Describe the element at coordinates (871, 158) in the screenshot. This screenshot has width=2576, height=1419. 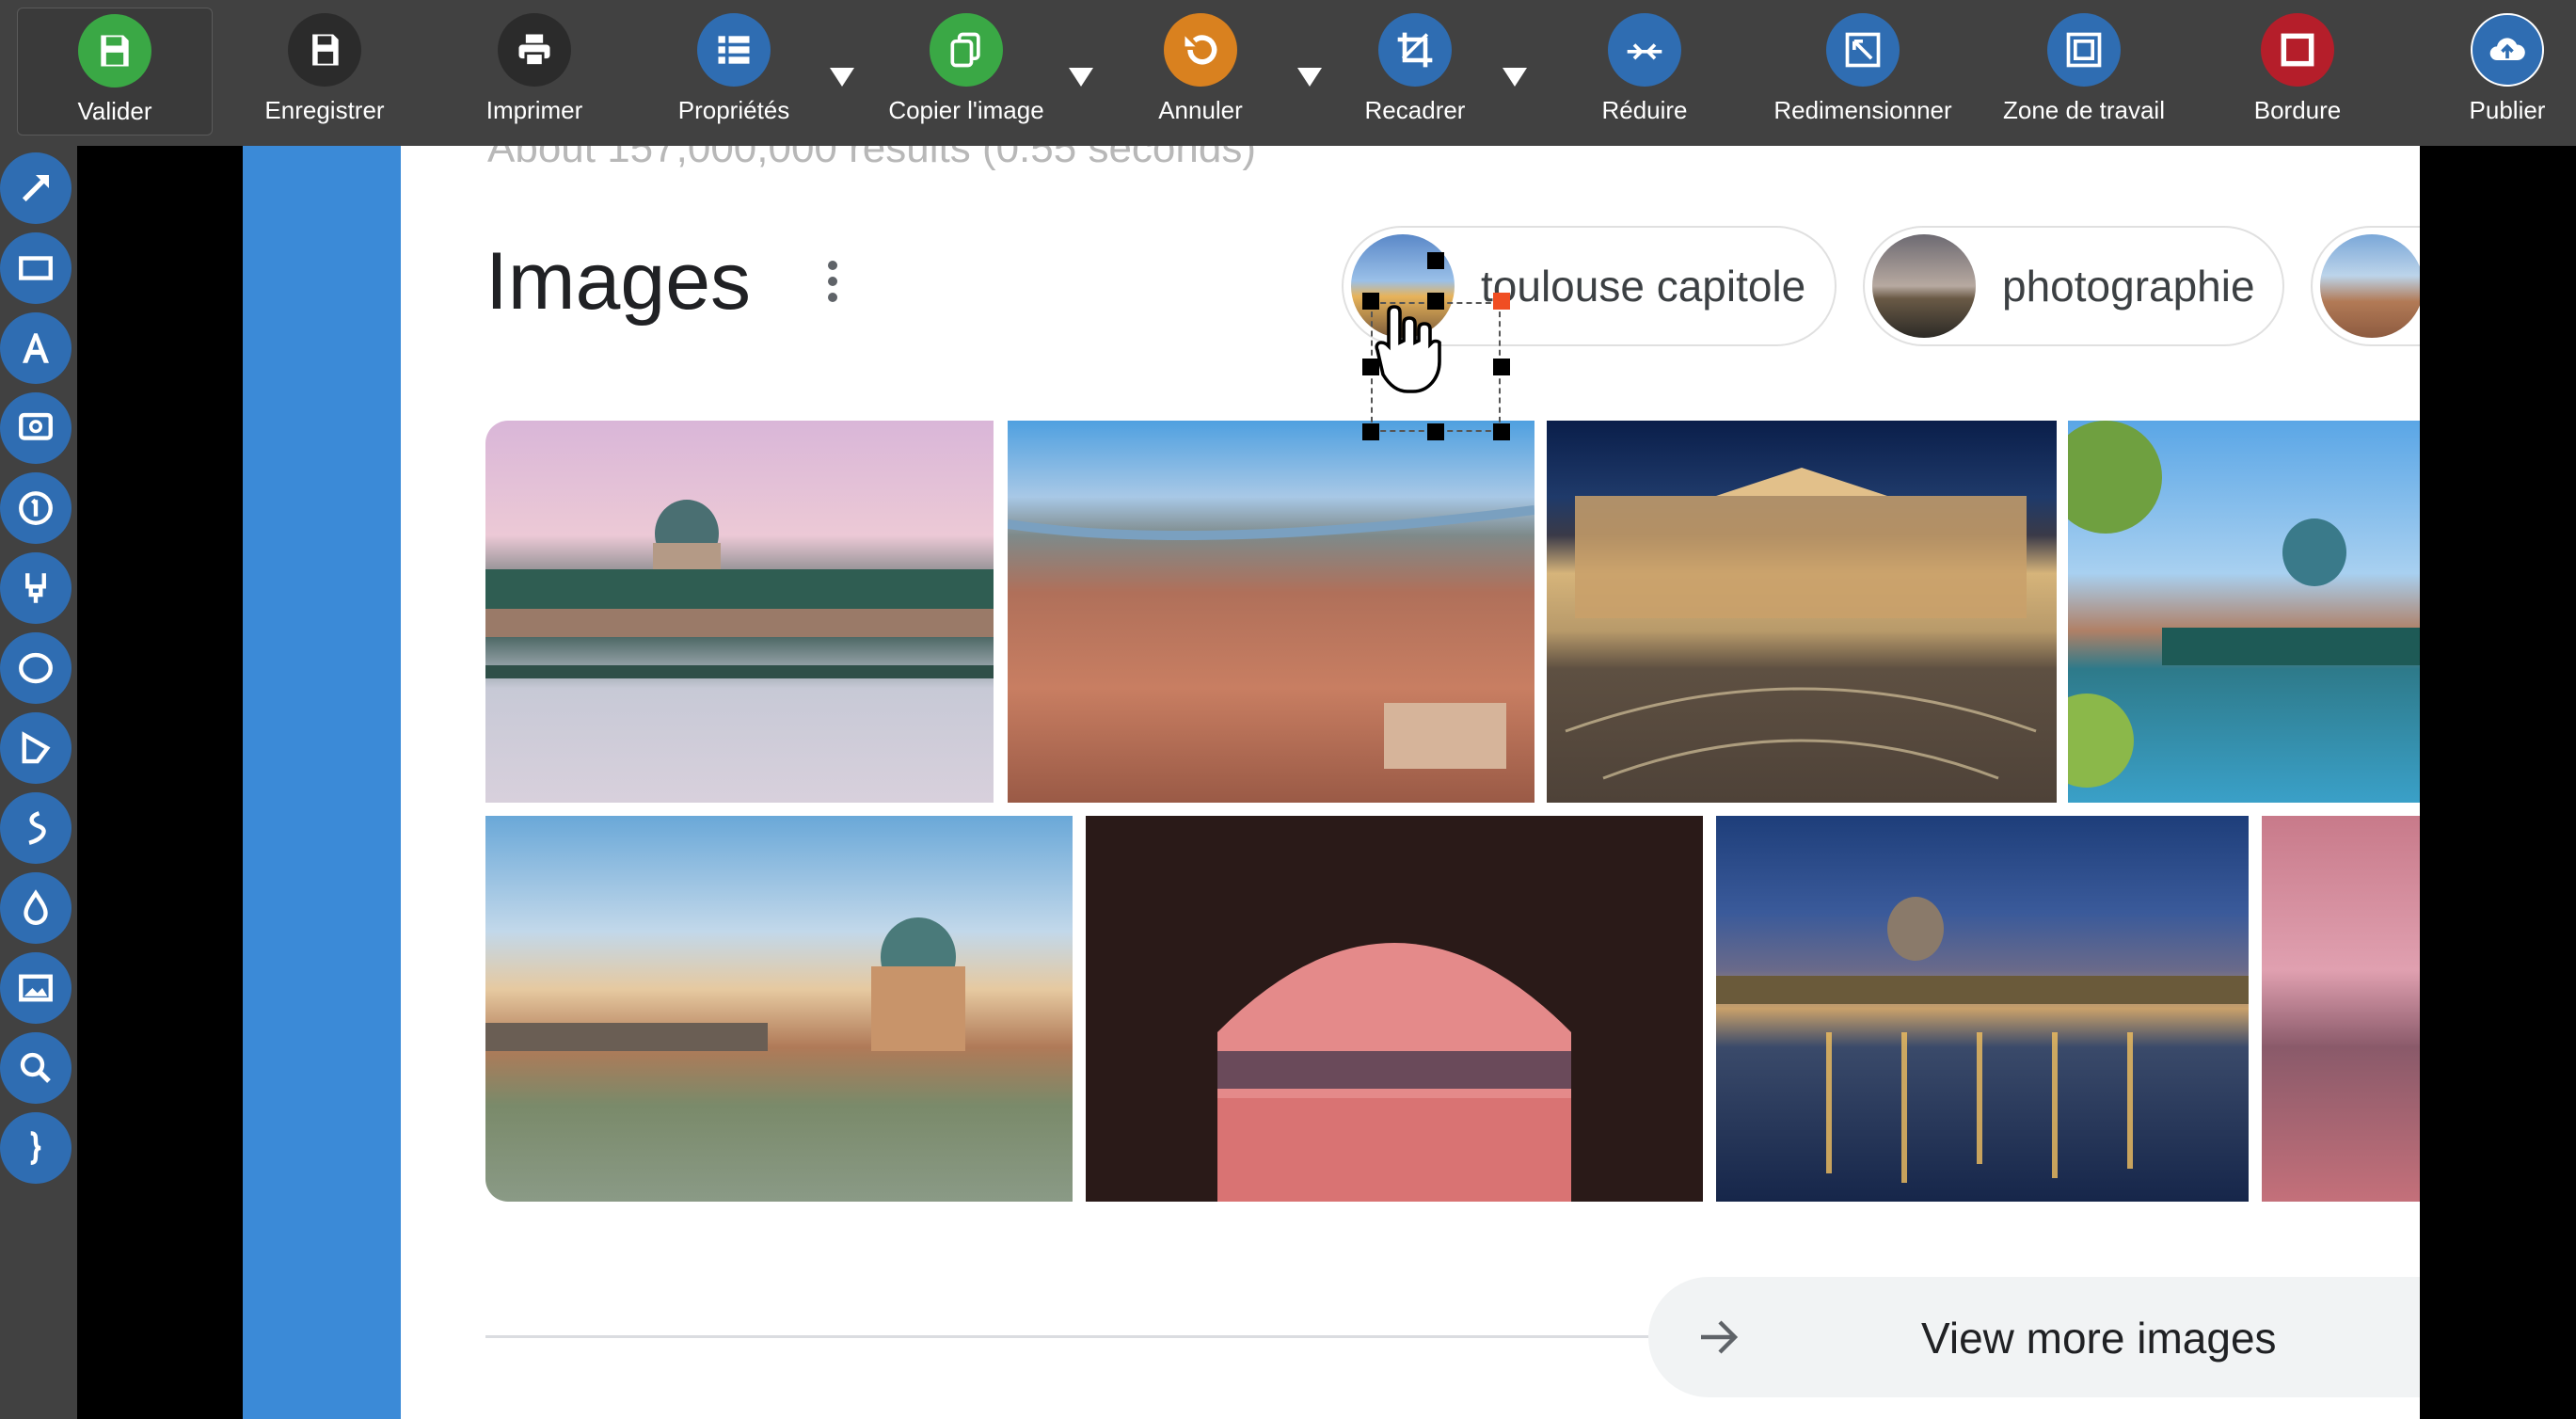
I see `results-count-text: About 157,000,000 results (0.55 seconds)` at that location.